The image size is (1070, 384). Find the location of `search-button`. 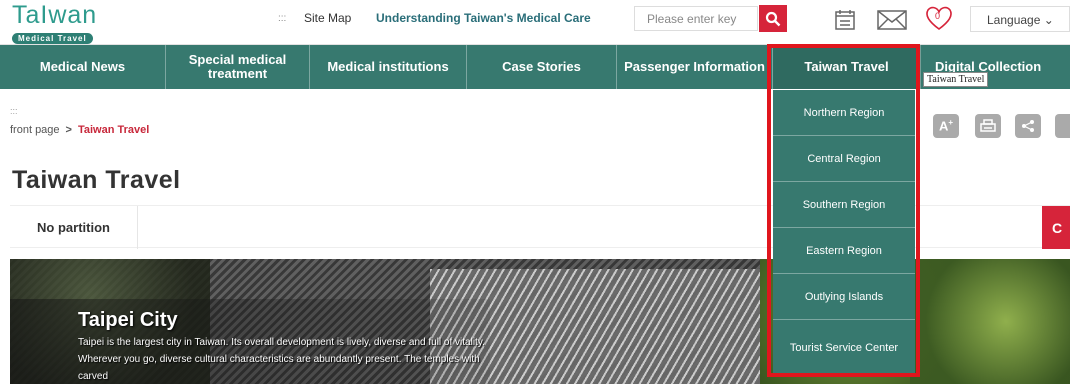

search-button is located at coordinates (773, 18).